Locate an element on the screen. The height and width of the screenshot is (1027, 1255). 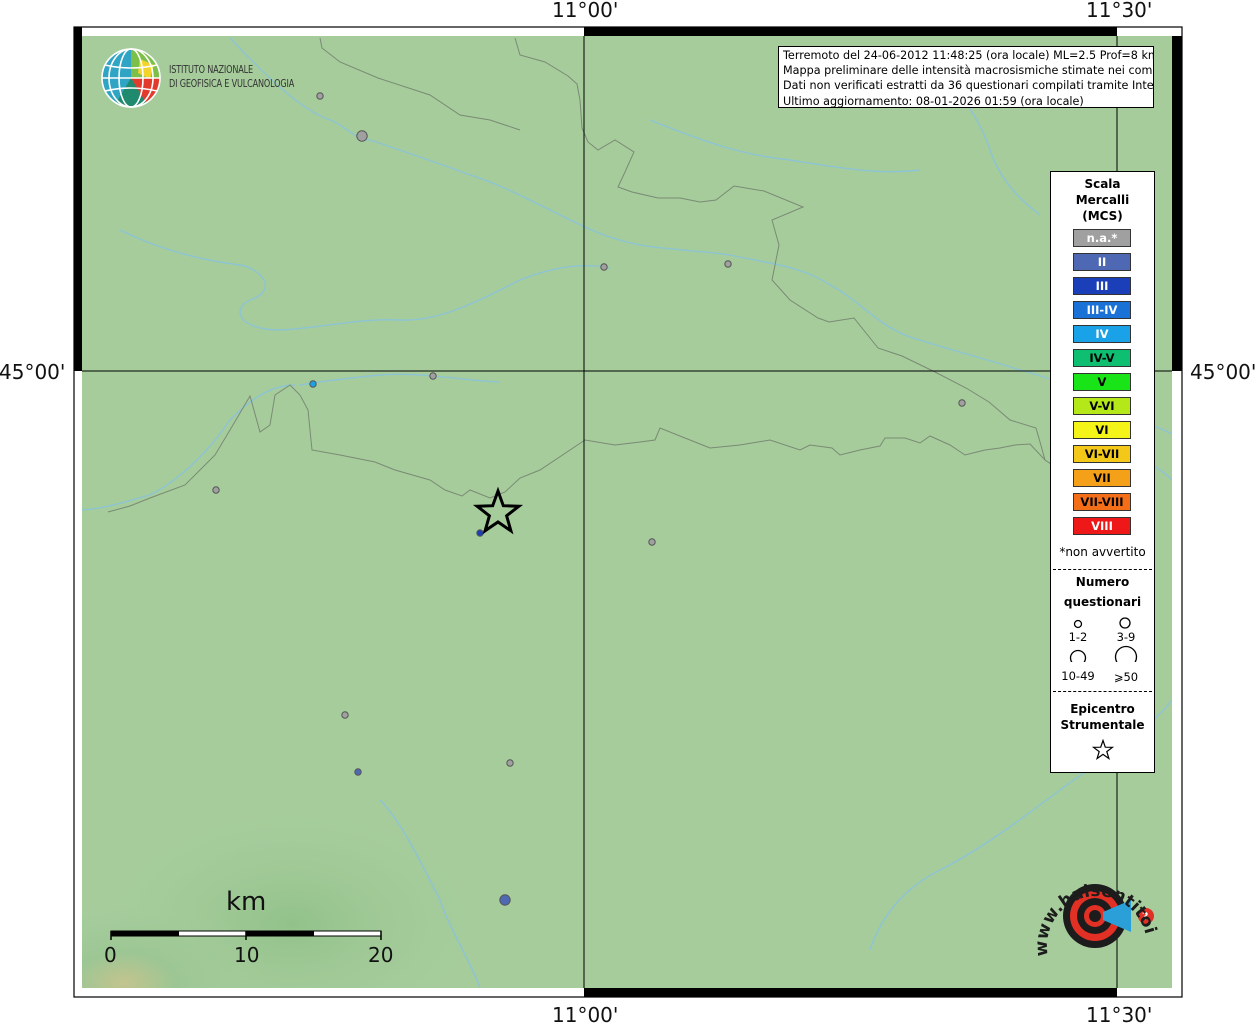
legend-intensity-v-vi: V-VI is located at coordinates (1102, 406).